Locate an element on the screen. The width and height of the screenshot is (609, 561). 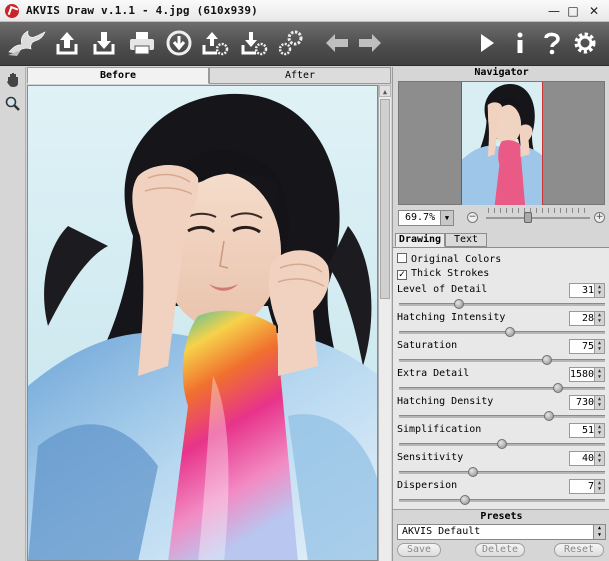
scroll-thumb is located at coordinates (385, 199).